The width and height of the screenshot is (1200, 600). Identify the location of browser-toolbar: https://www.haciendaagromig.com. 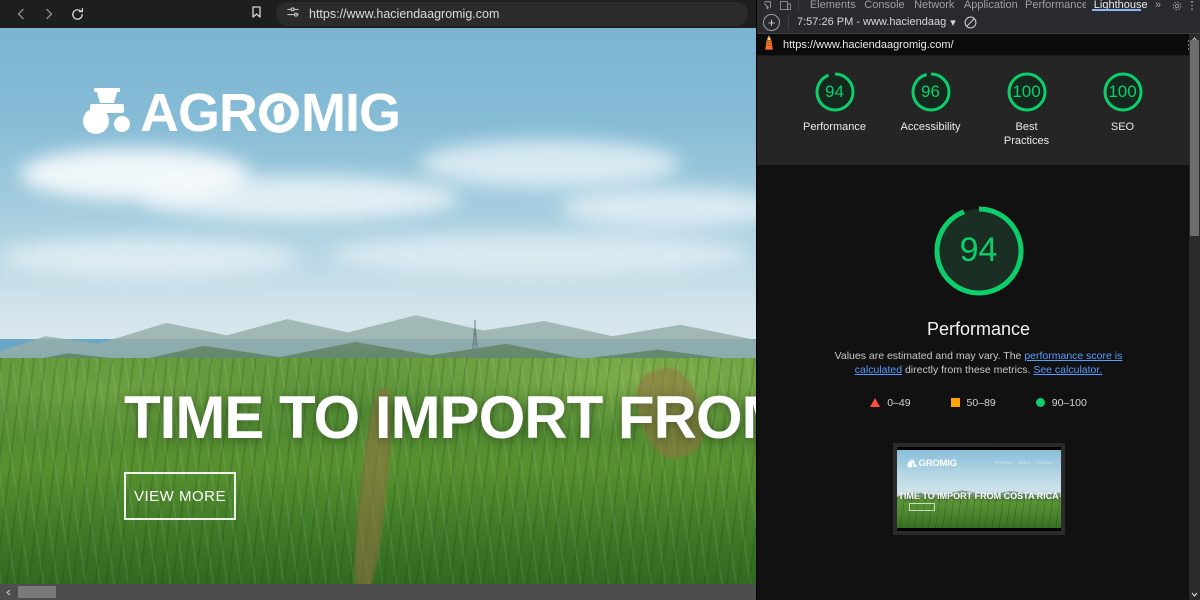
(378, 14).